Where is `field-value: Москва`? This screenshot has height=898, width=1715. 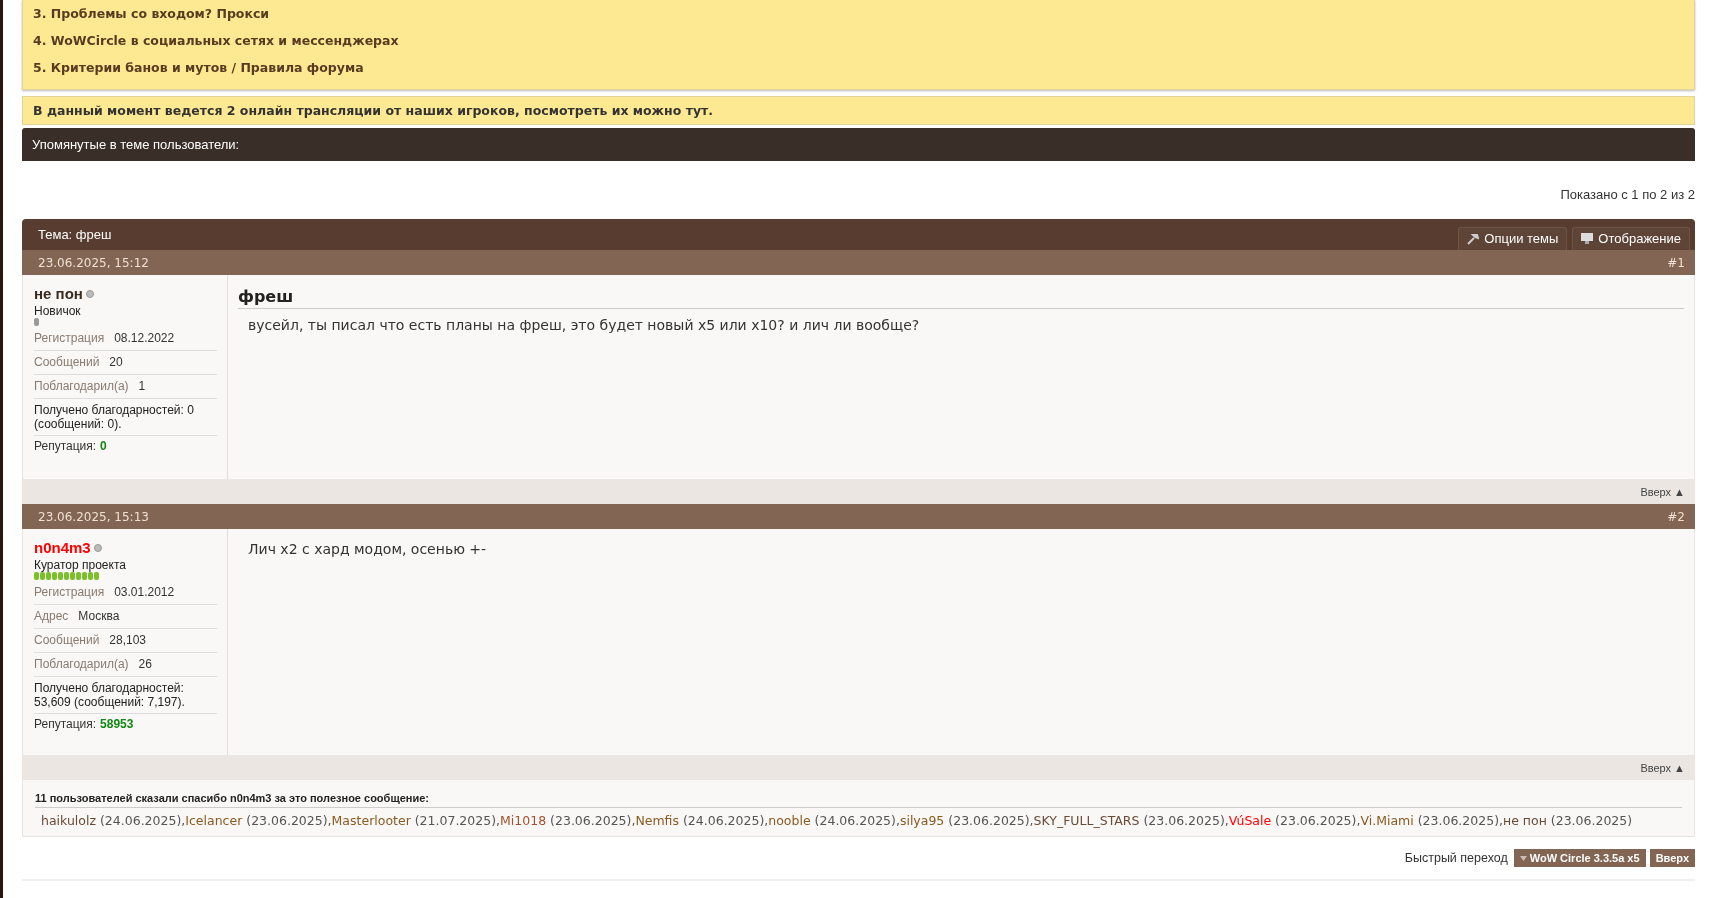
field-value: Москва is located at coordinates (99, 616).